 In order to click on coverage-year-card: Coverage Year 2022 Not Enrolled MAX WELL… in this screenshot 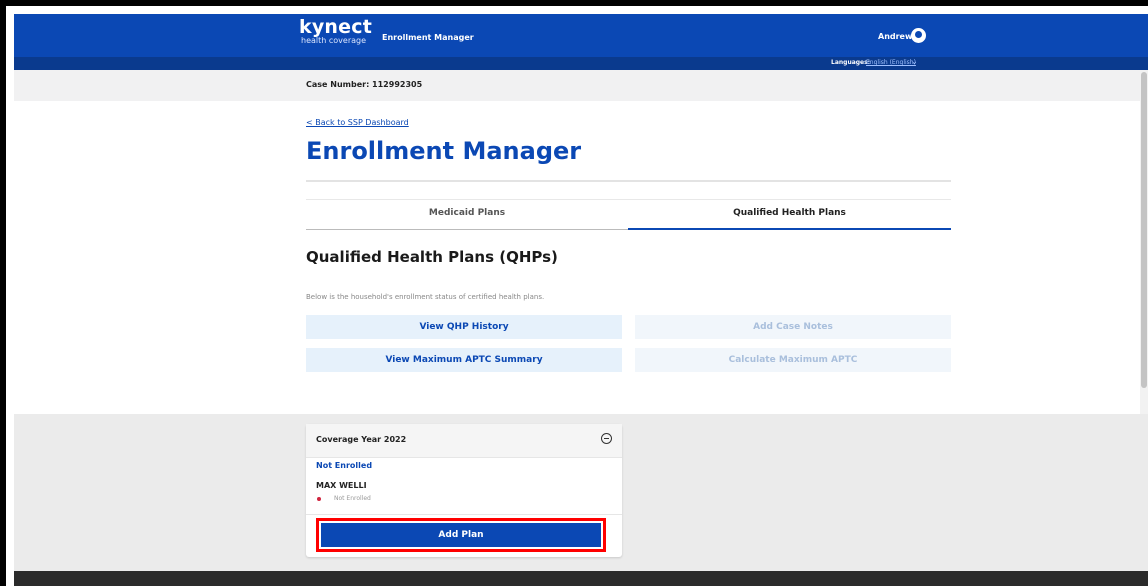, I will do `click(464, 490)`.